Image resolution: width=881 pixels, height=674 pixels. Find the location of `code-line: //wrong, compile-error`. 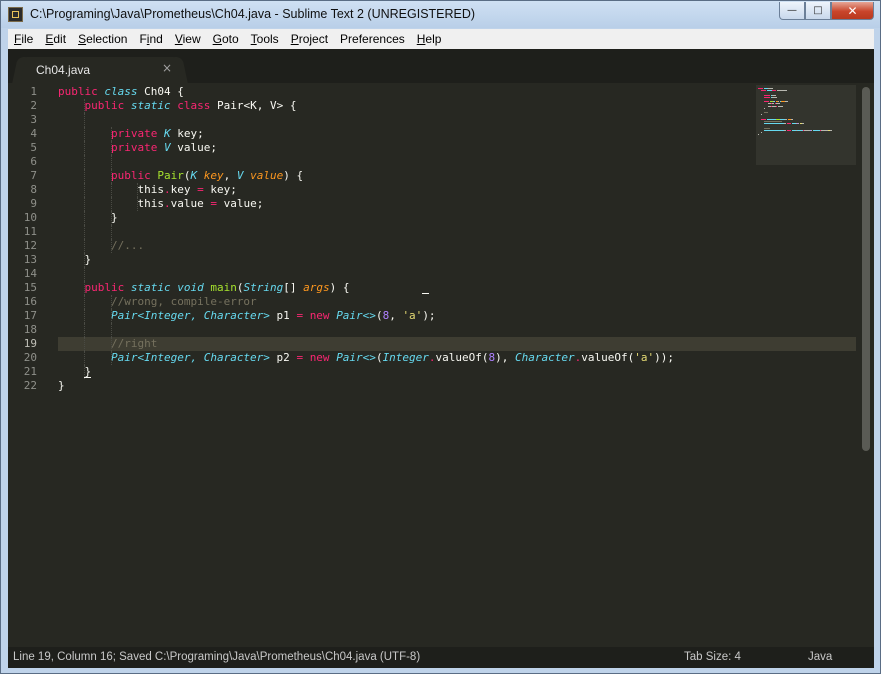

code-line: //wrong, compile-error is located at coordinates (157, 302).